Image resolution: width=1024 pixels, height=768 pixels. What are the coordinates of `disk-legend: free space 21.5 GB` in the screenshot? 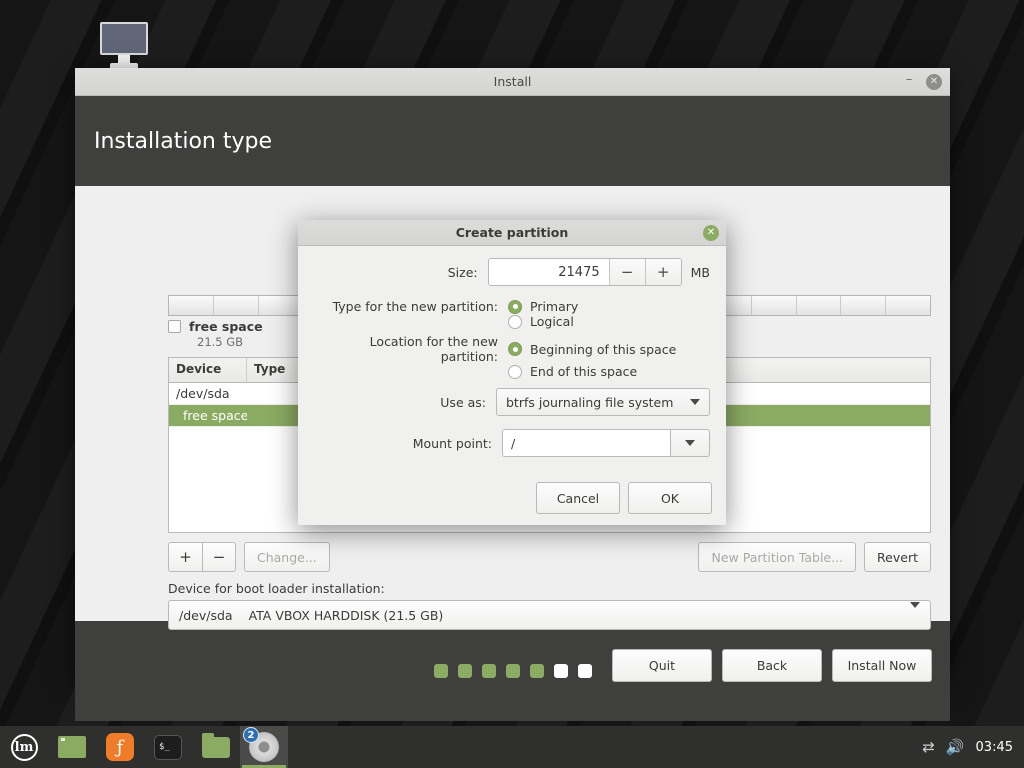 It's located at (215, 334).